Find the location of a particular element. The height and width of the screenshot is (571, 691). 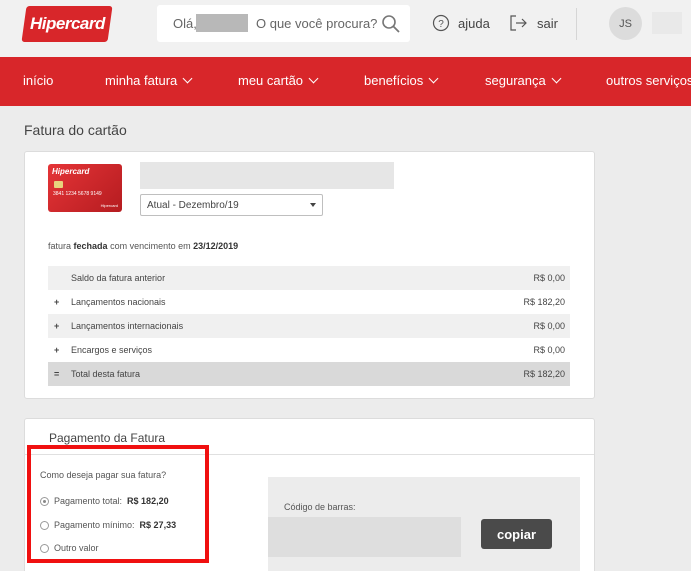

status-word: fechada is located at coordinates (90, 246).